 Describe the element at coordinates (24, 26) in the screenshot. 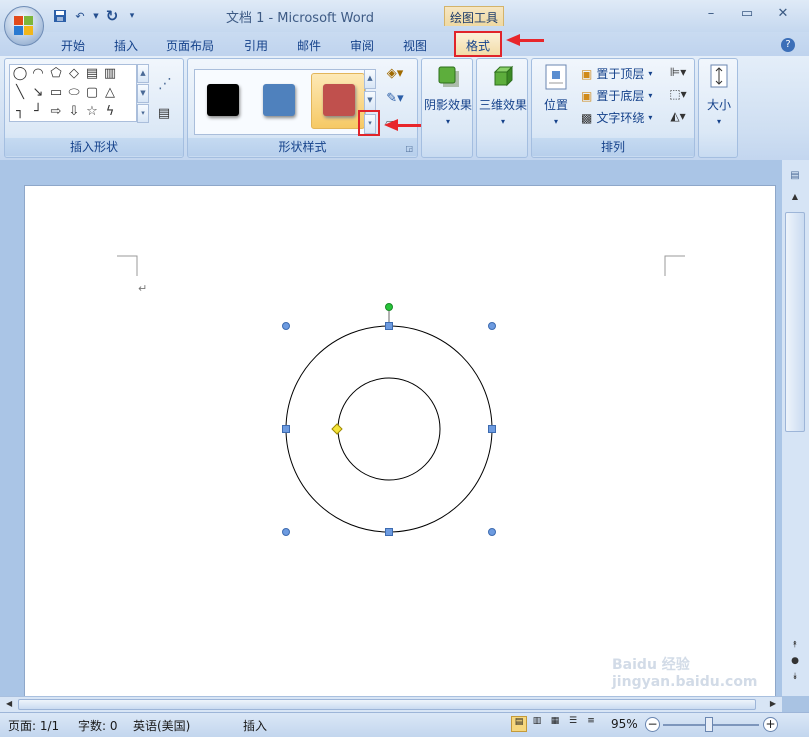

I see `office-button` at that location.